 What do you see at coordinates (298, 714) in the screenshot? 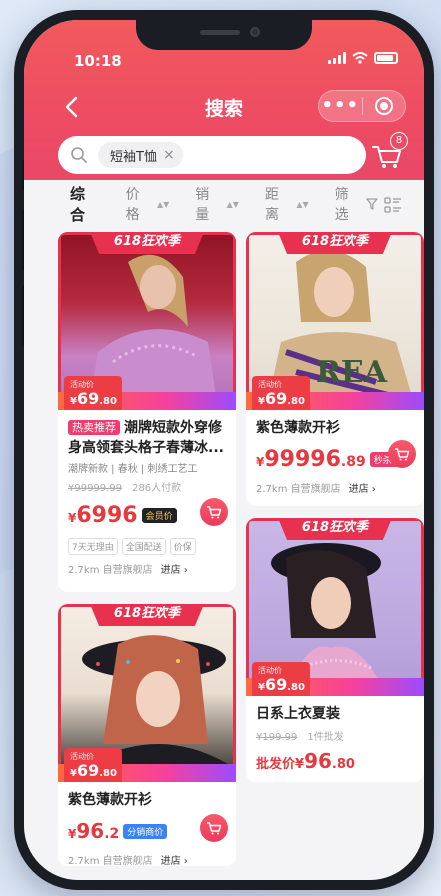
I see `product-title: 日系上衣夏装` at bounding box center [298, 714].